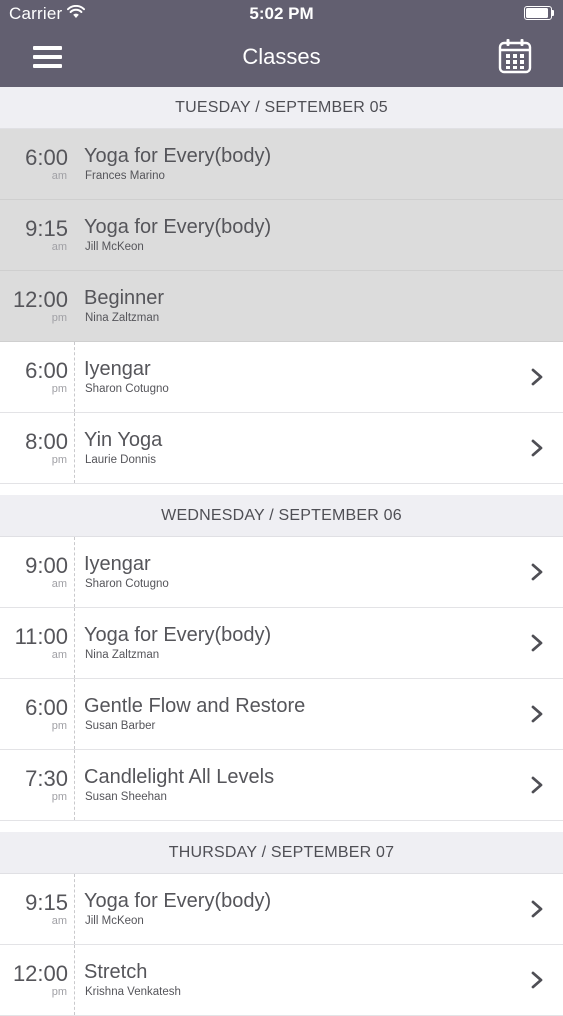 This screenshot has width=563, height=1016. Describe the element at coordinates (281, 377) in the screenshot. I see `class-row: 6:00 pm Iyengar Sharon Cotugno` at that location.